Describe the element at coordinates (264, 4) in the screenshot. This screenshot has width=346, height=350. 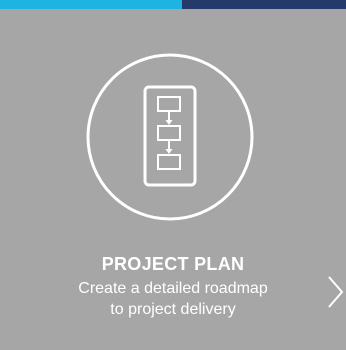
I see `accent-bar-navy` at that location.